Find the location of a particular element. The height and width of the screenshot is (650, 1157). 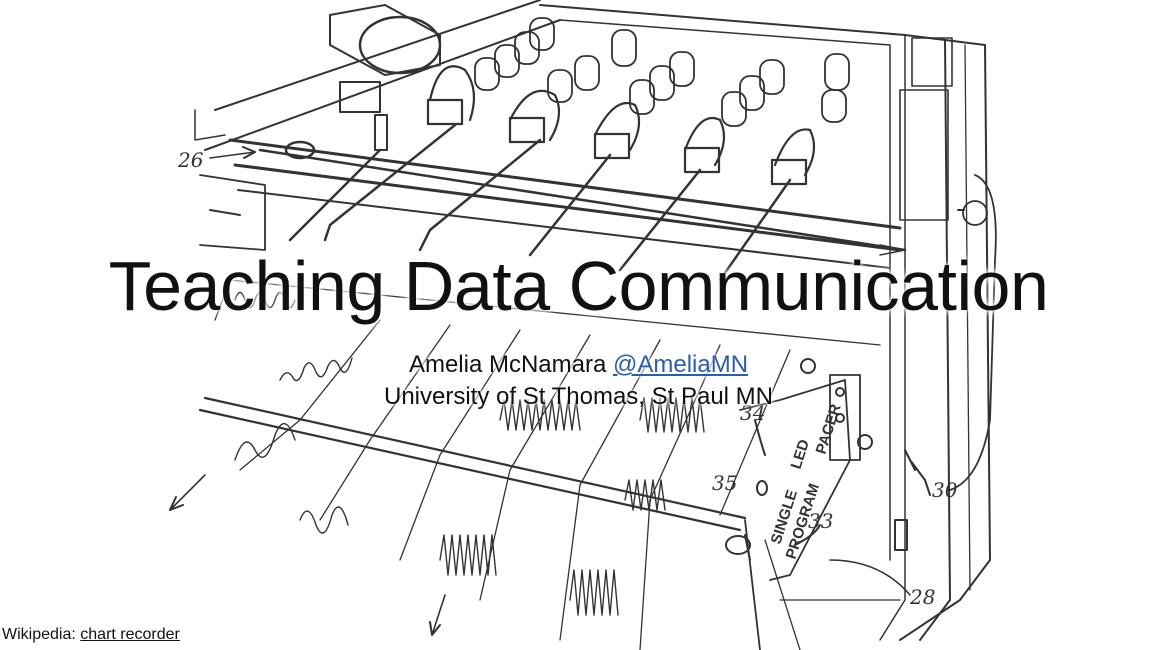

led-label: LED is located at coordinates (800, 454).